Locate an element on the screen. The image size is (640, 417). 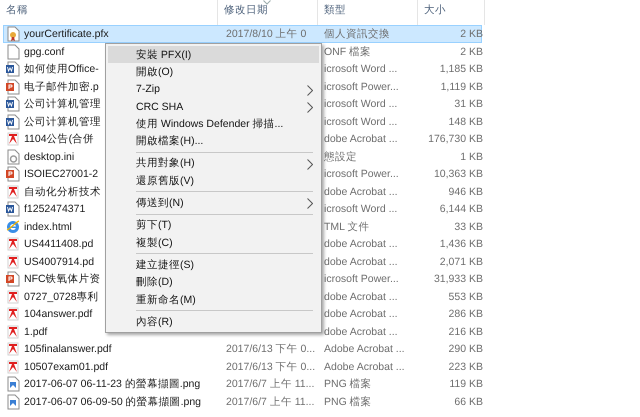
file-size: 286 KB is located at coordinates (465, 314).